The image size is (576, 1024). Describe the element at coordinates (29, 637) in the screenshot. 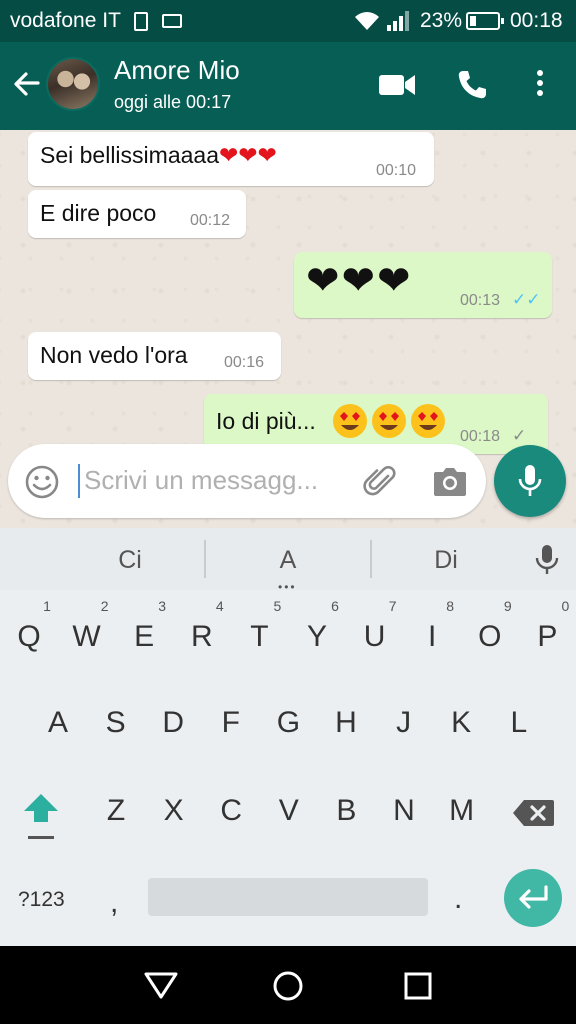

I see `key-q: Q` at that location.